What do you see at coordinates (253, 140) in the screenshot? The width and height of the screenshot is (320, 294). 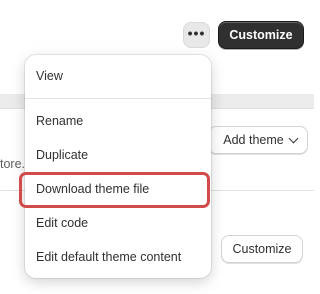 I see `add-theme-label: Add theme` at bounding box center [253, 140].